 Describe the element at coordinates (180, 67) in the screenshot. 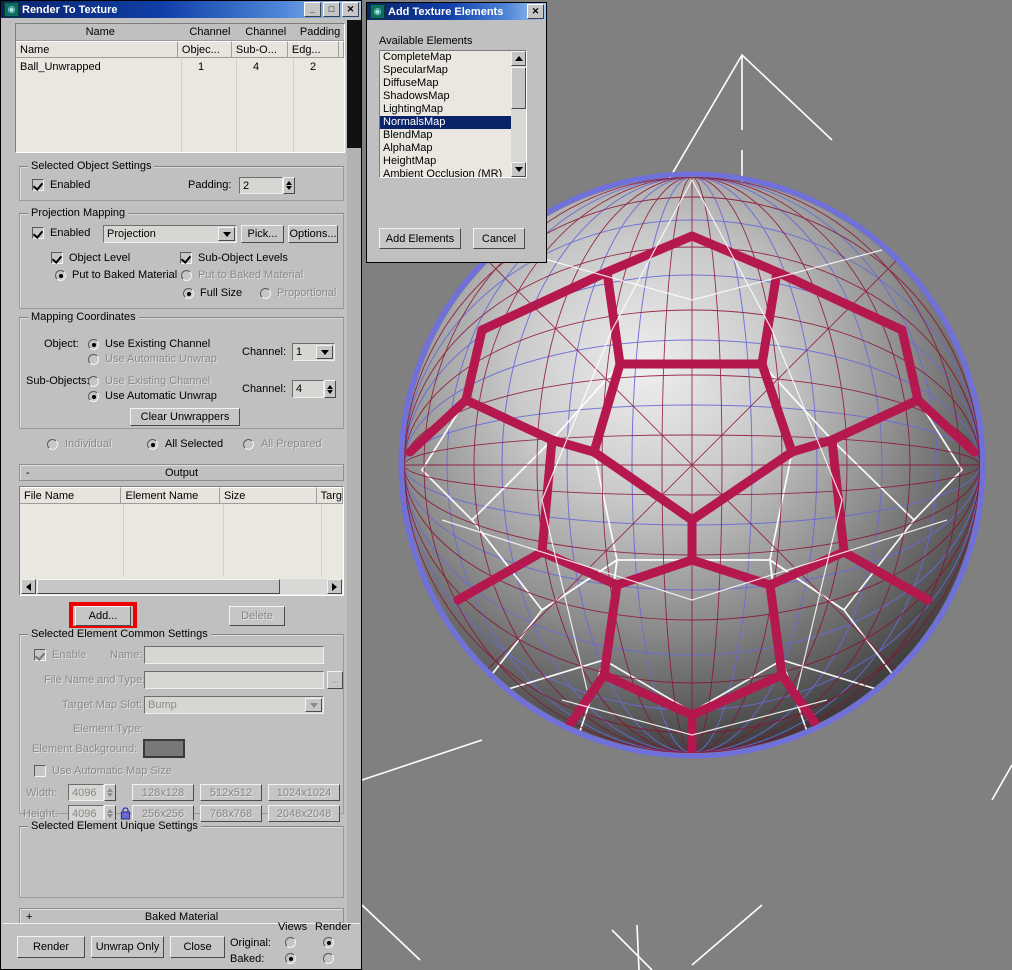

I see `table-row: Ball_Unwrapped 1 4 2` at that location.